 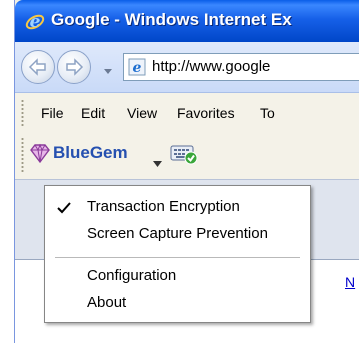 I want to click on forward-button, so click(x=74, y=67).